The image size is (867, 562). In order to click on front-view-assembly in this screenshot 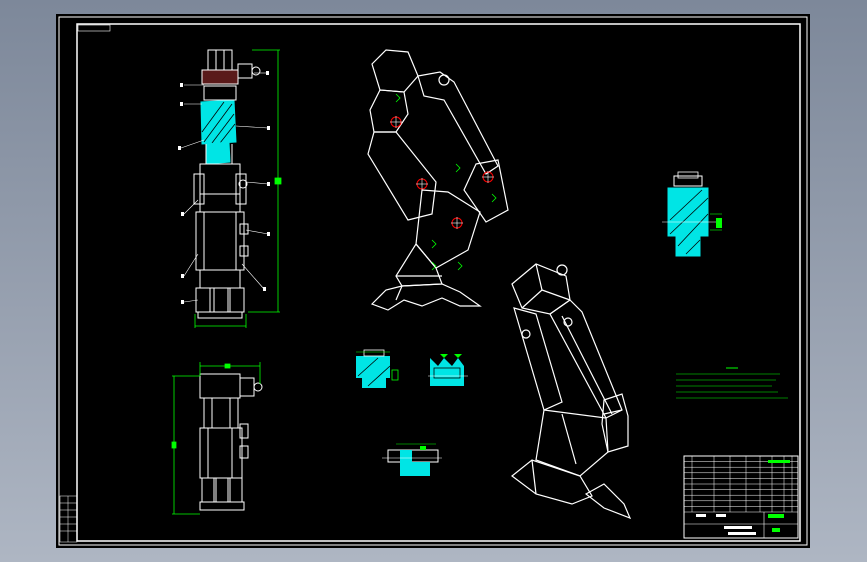, I will do `click(227, 184)`.